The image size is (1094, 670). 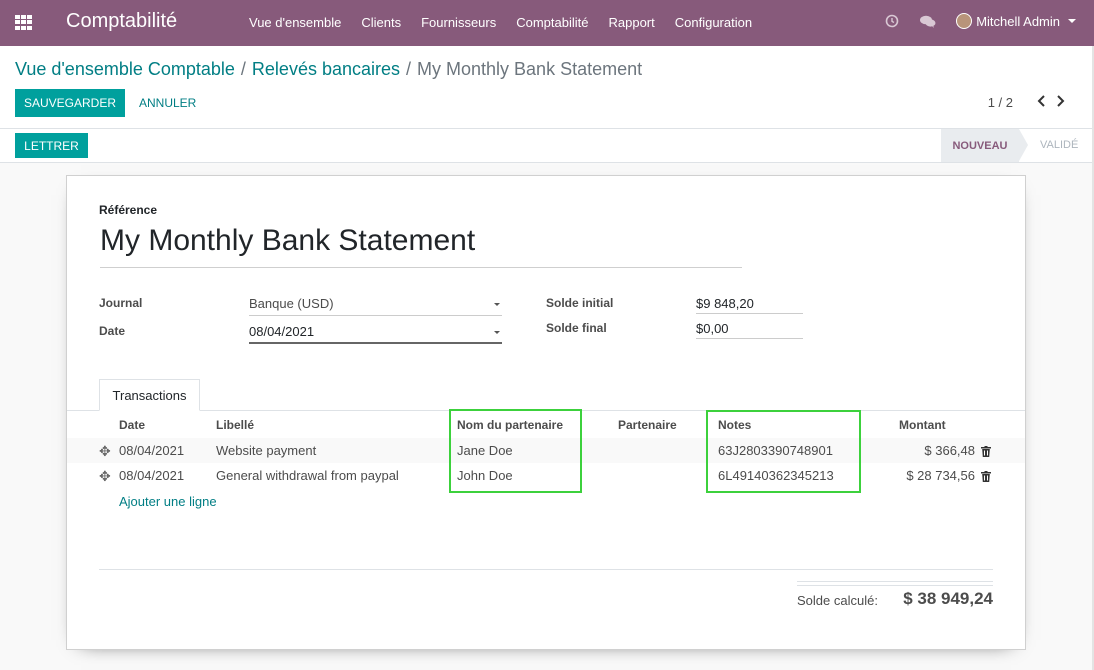 What do you see at coordinates (547, 146) in the screenshot?
I see `status-bar: LETTRER NOUVEAU VALIDÉ` at bounding box center [547, 146].